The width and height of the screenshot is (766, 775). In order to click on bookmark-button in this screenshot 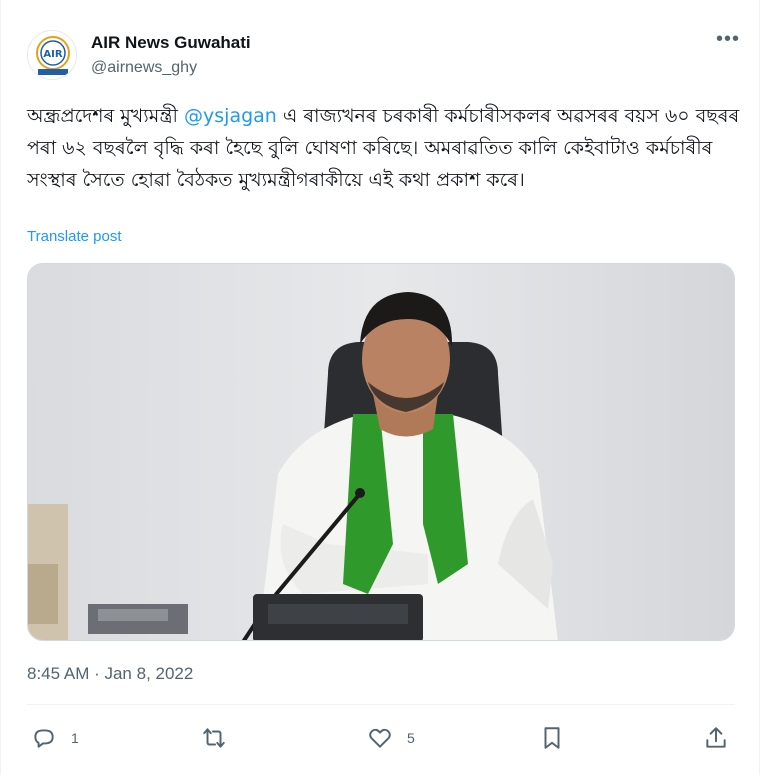, I will do `click(552, 738)`.